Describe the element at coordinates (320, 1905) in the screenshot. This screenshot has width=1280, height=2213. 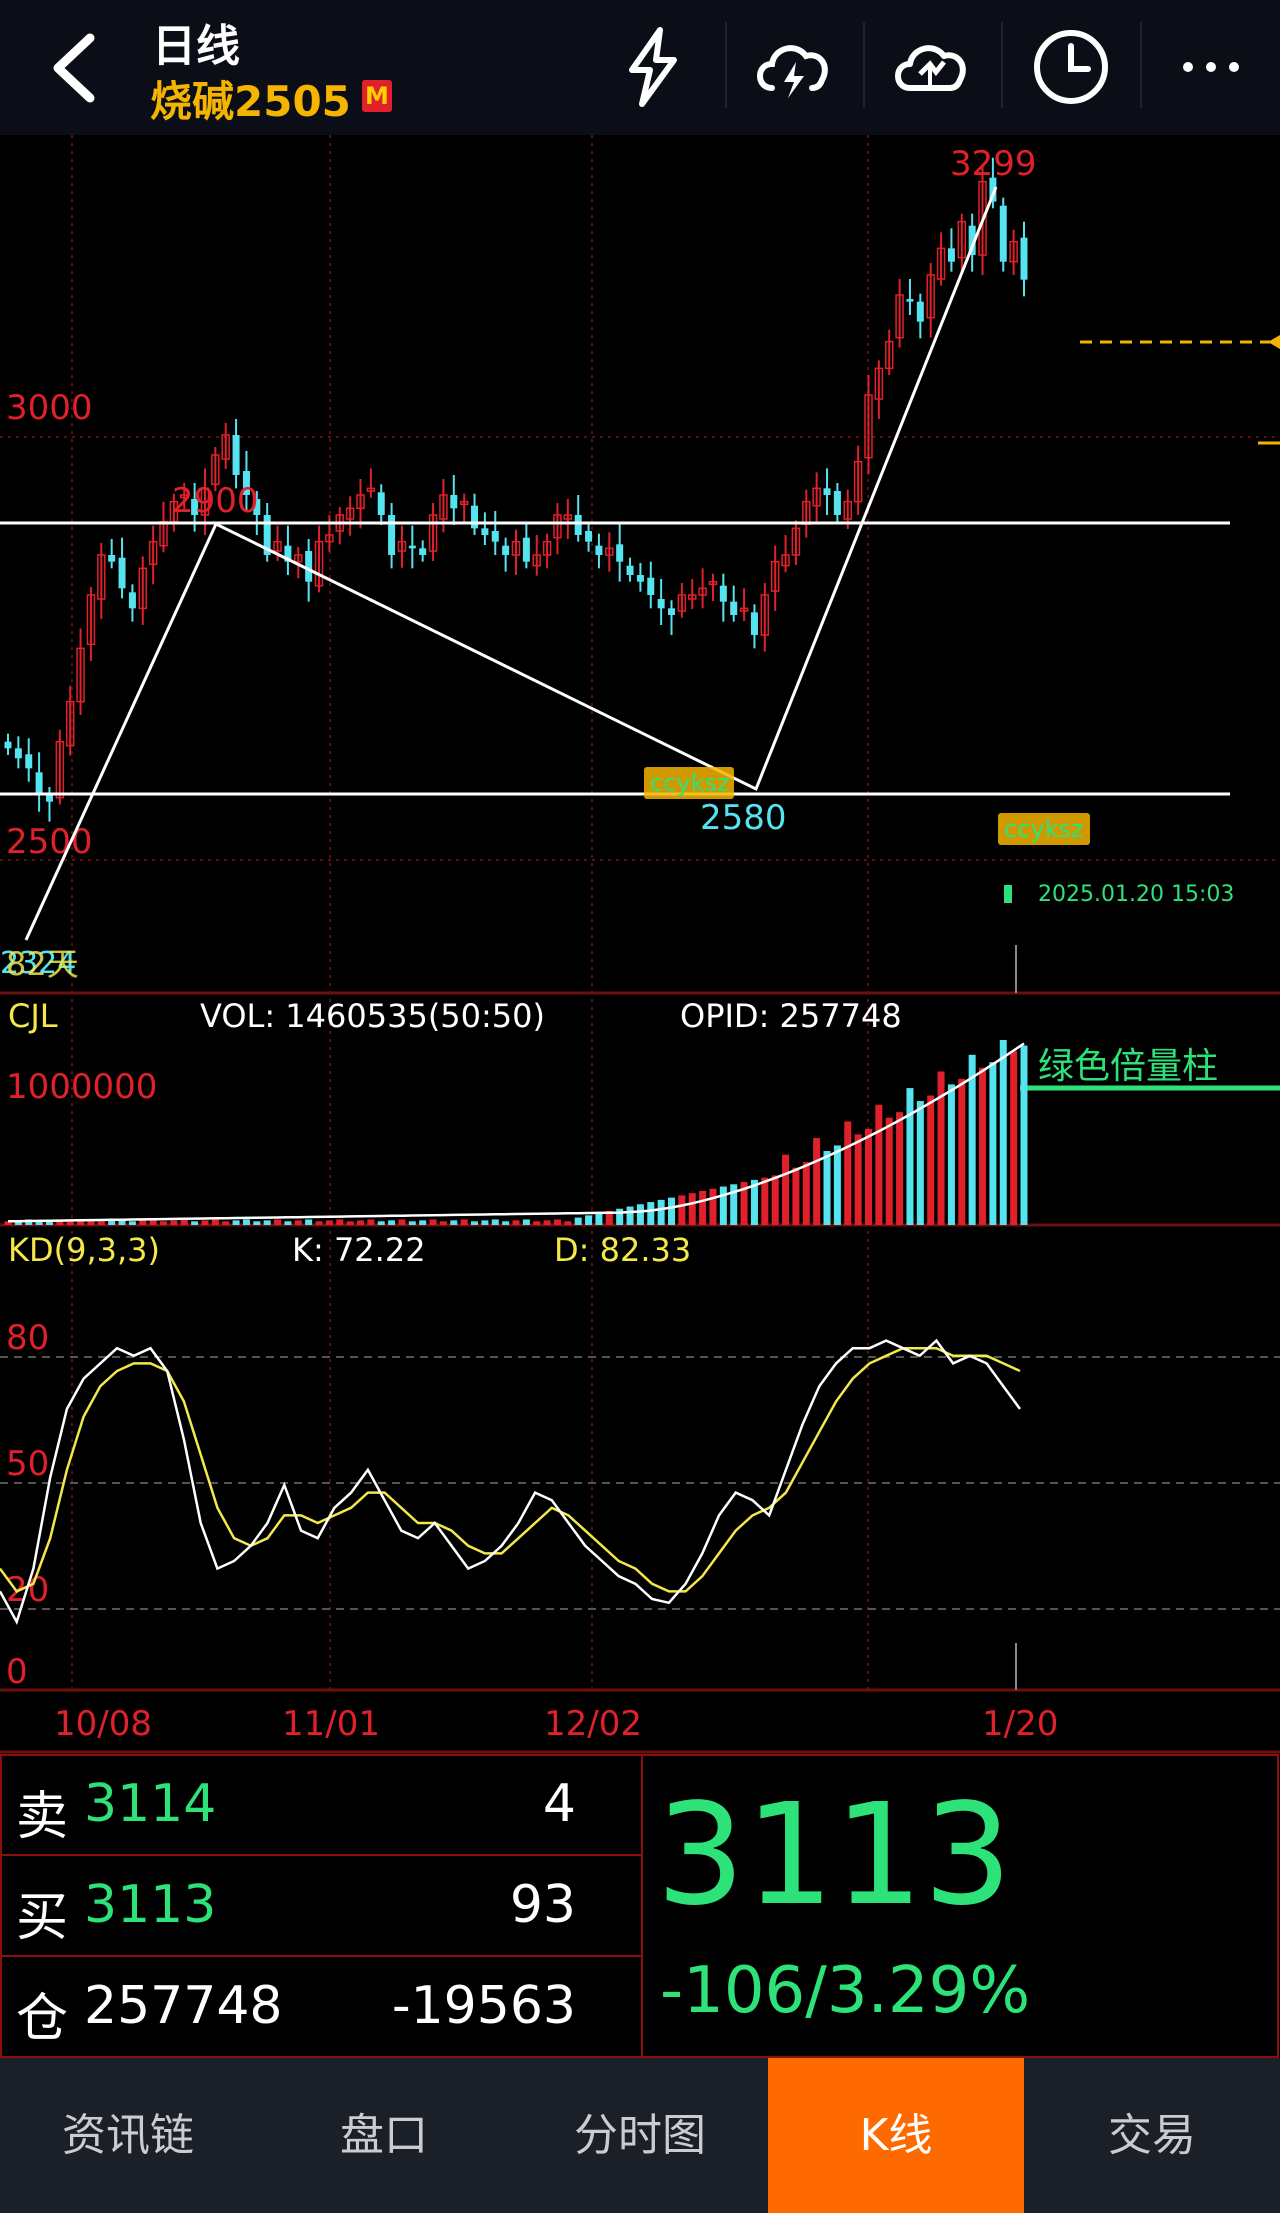
I see `bid-row: 买 3113 93` at that location.